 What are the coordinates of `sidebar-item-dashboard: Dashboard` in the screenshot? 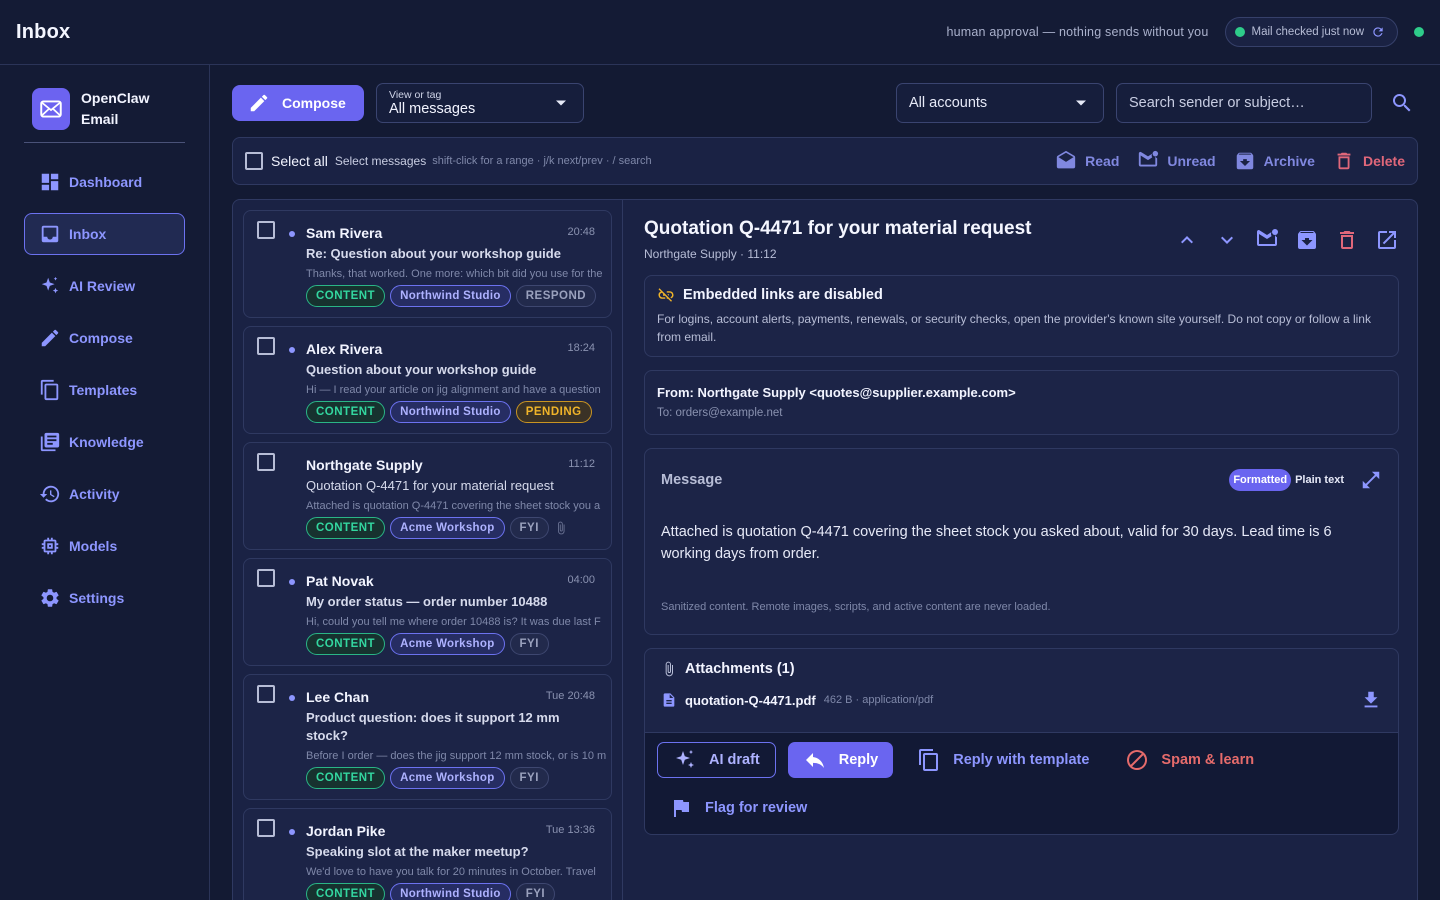 It's located at (104, 182).